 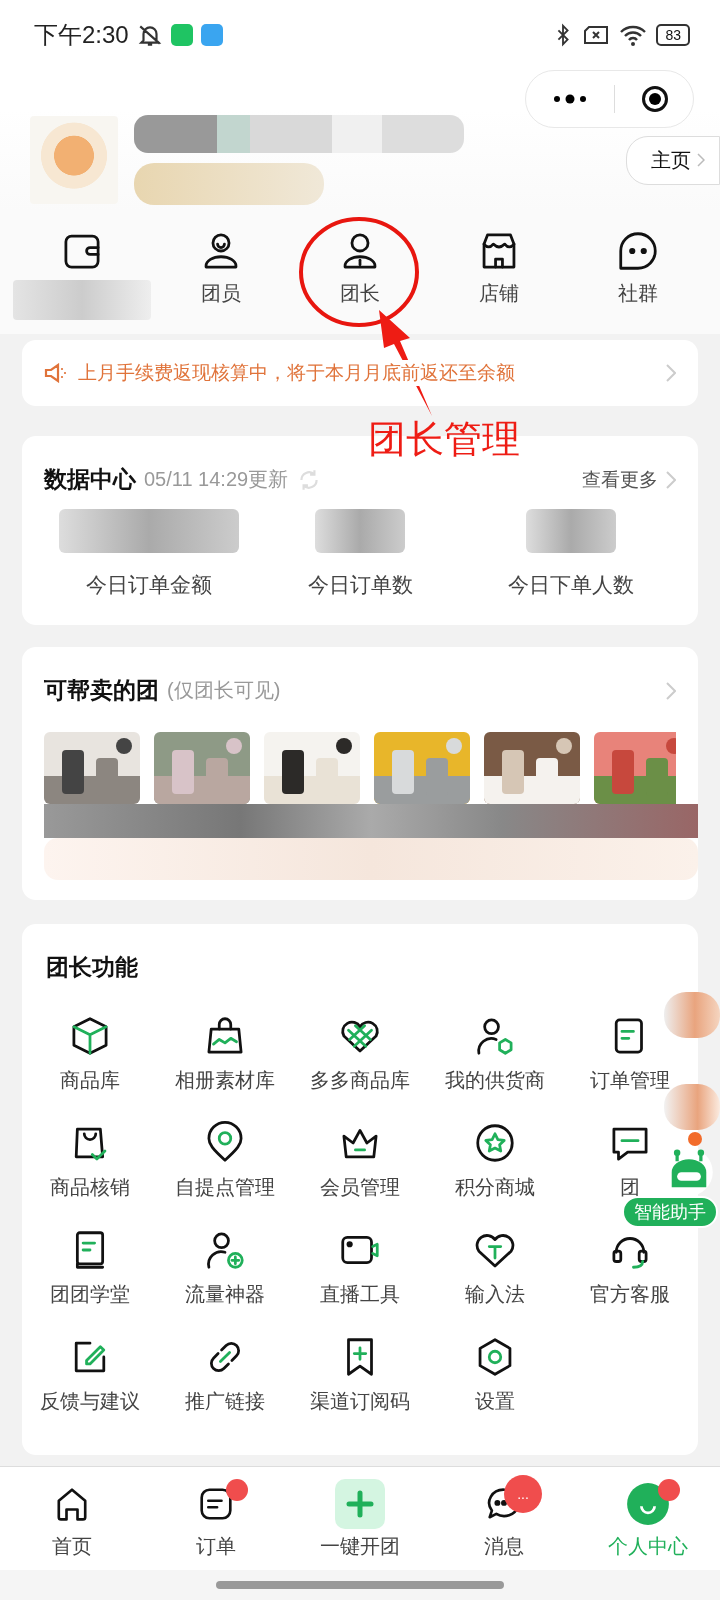 What do you see at coordinates (596, 35) in the screenshot?
I see `sim-card-icon` at bounding box center [596, 35].